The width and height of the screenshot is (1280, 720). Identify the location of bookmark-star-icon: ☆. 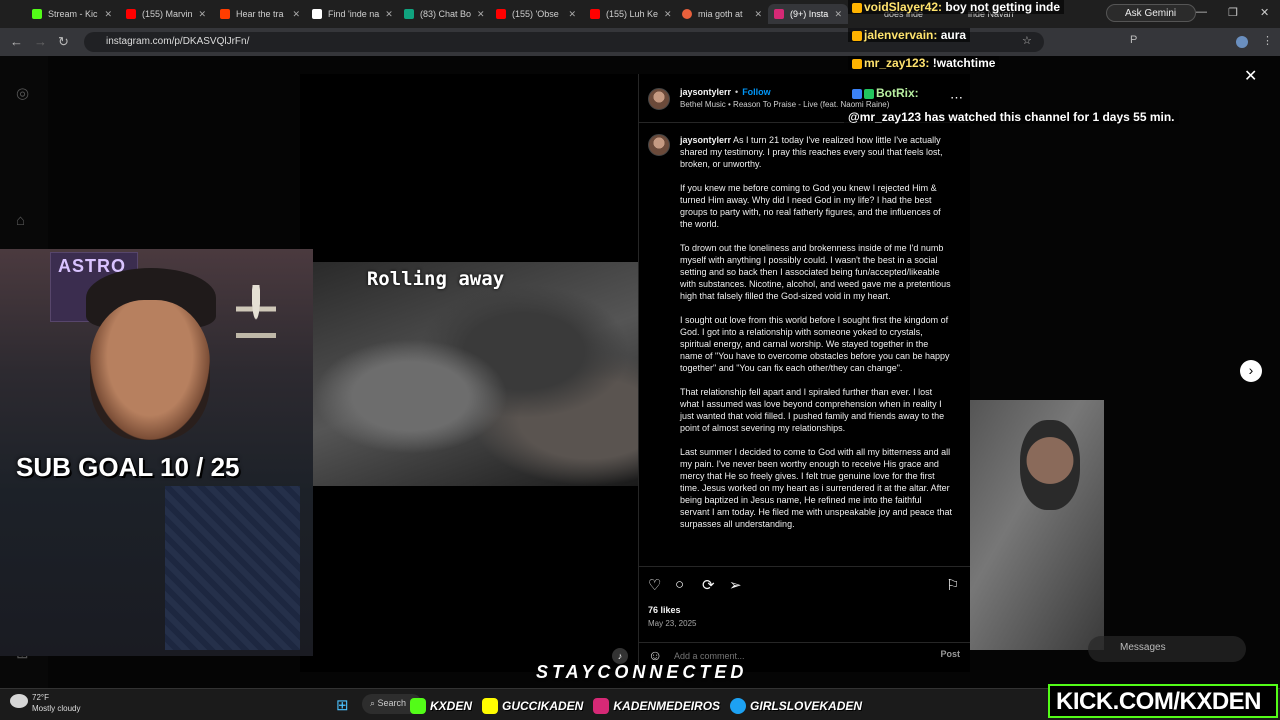
(1027, 40).